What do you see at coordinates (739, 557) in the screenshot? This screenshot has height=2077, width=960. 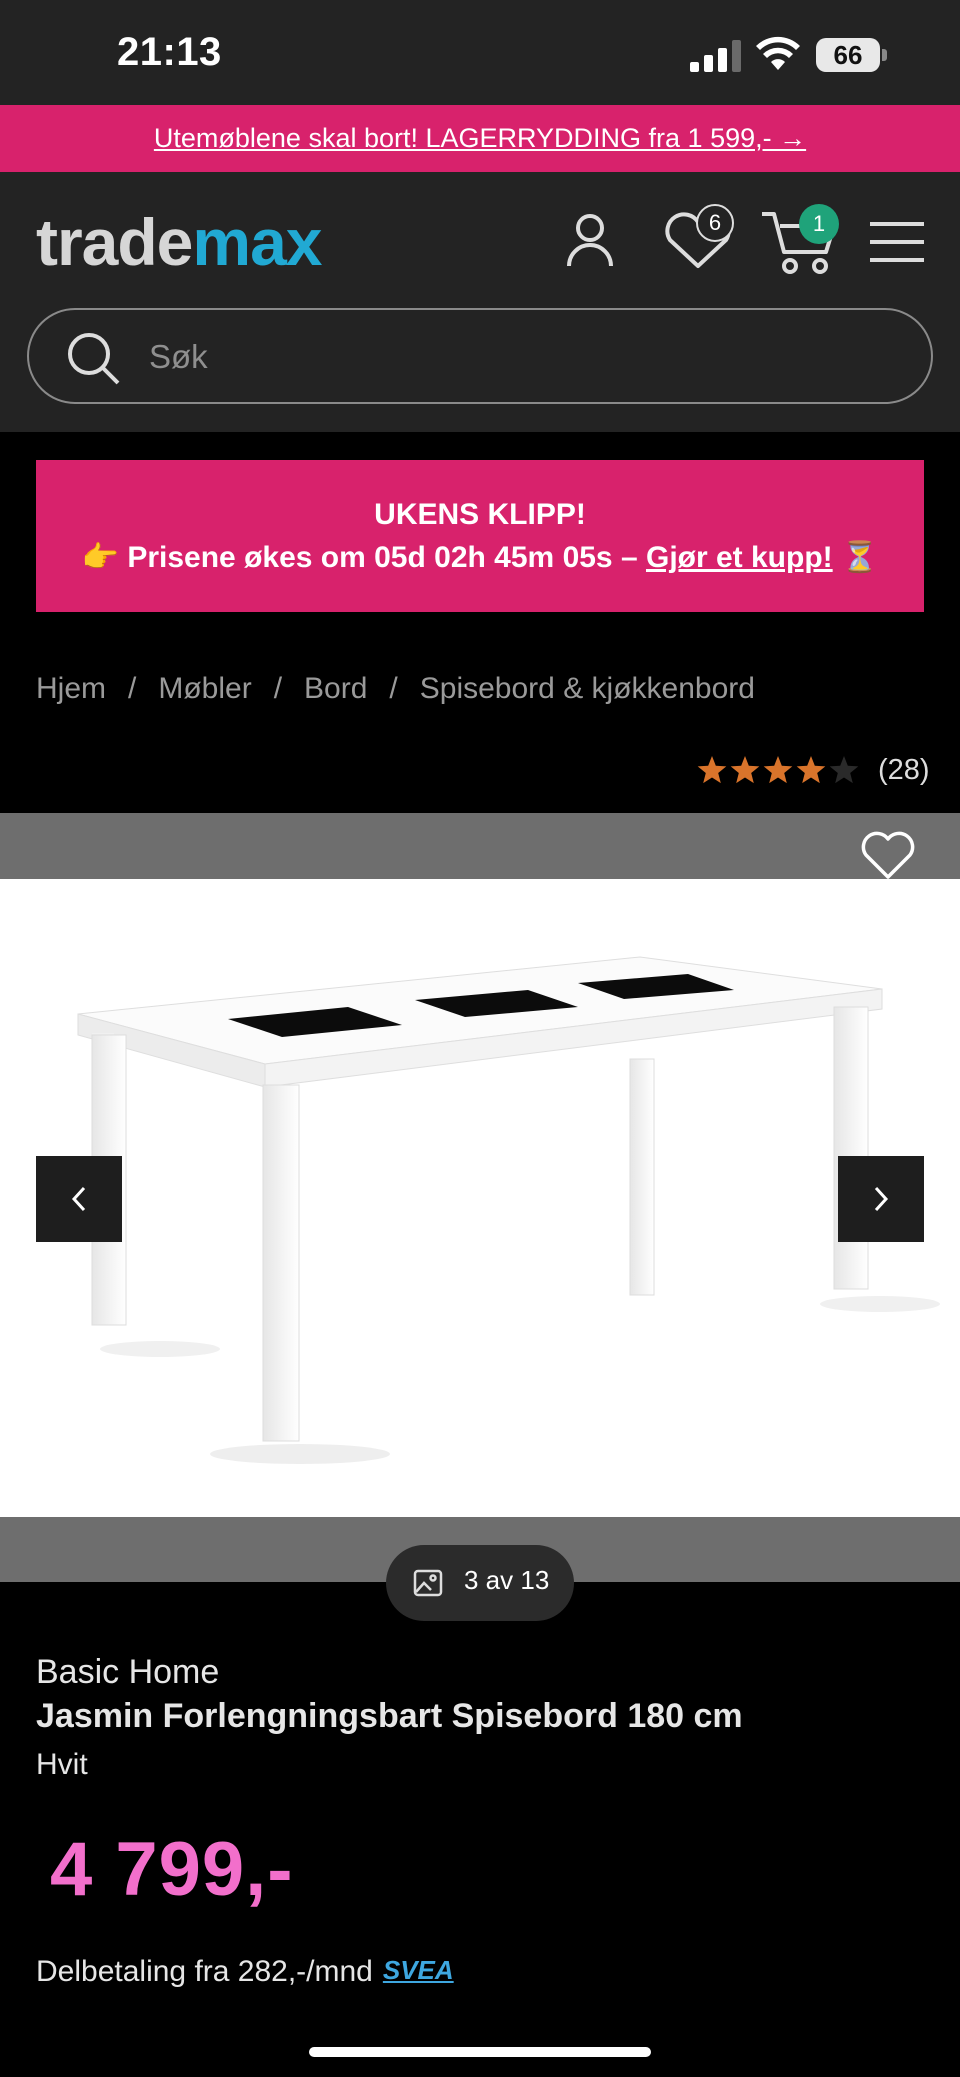 I see `deal-link: Gjør et kupp!` at bounding box center [739, 557].